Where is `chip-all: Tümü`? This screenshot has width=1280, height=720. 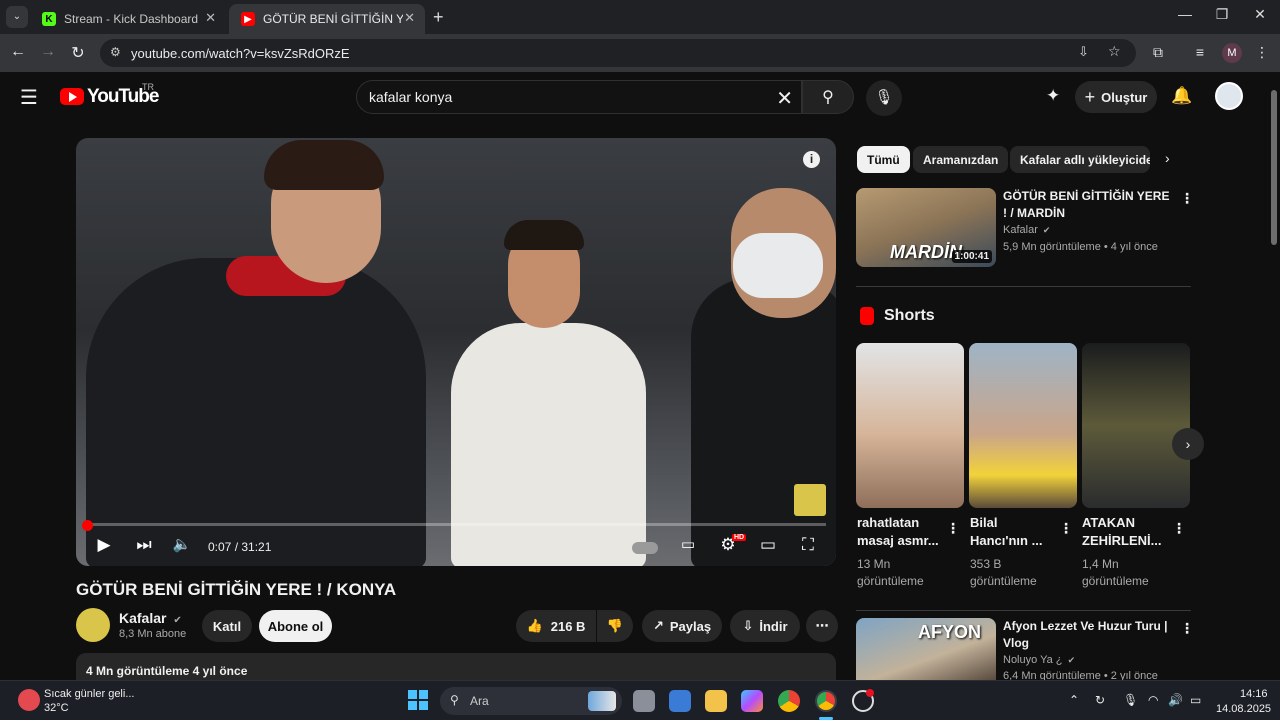 chip-all: Tümü is located at coordinates (883, 159).